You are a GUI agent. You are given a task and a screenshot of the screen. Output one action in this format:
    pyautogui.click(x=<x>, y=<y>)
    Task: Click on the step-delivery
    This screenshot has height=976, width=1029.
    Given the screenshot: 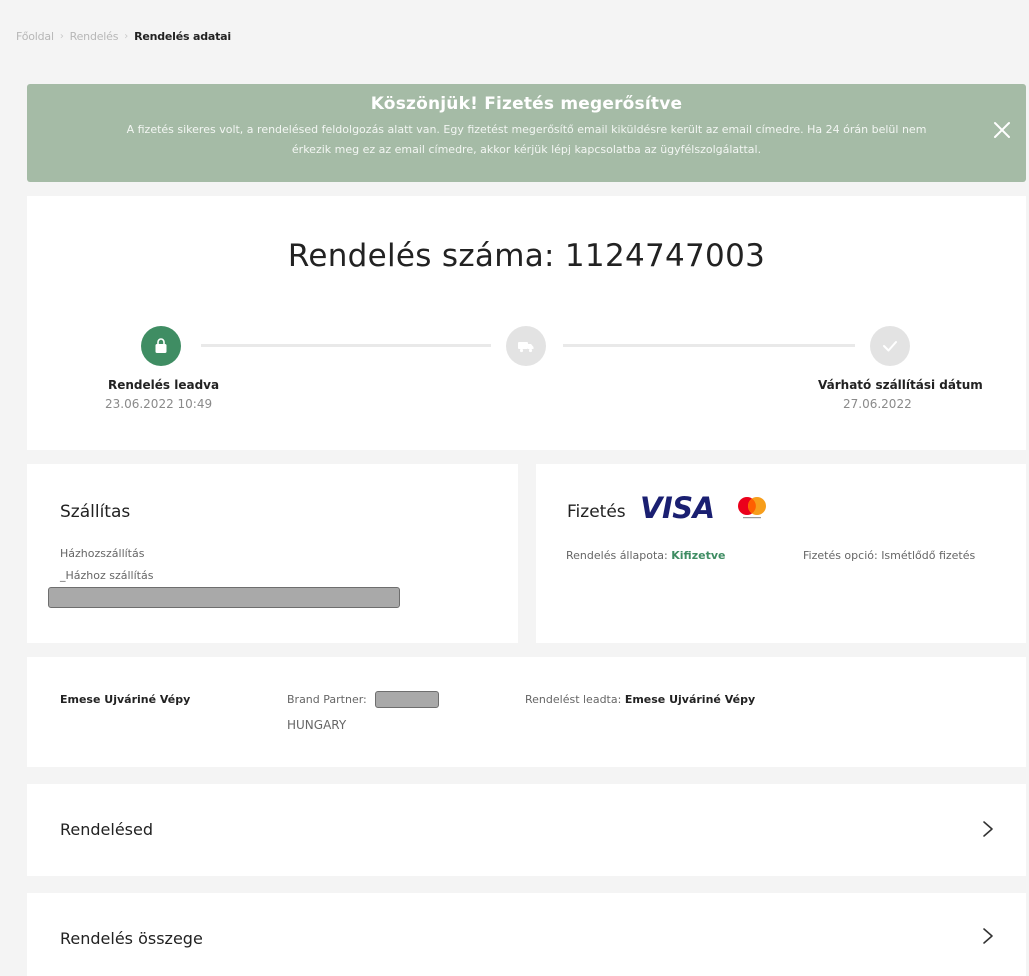 What is the action you would take?
    pyautogui.click(x=890, y=346)
    